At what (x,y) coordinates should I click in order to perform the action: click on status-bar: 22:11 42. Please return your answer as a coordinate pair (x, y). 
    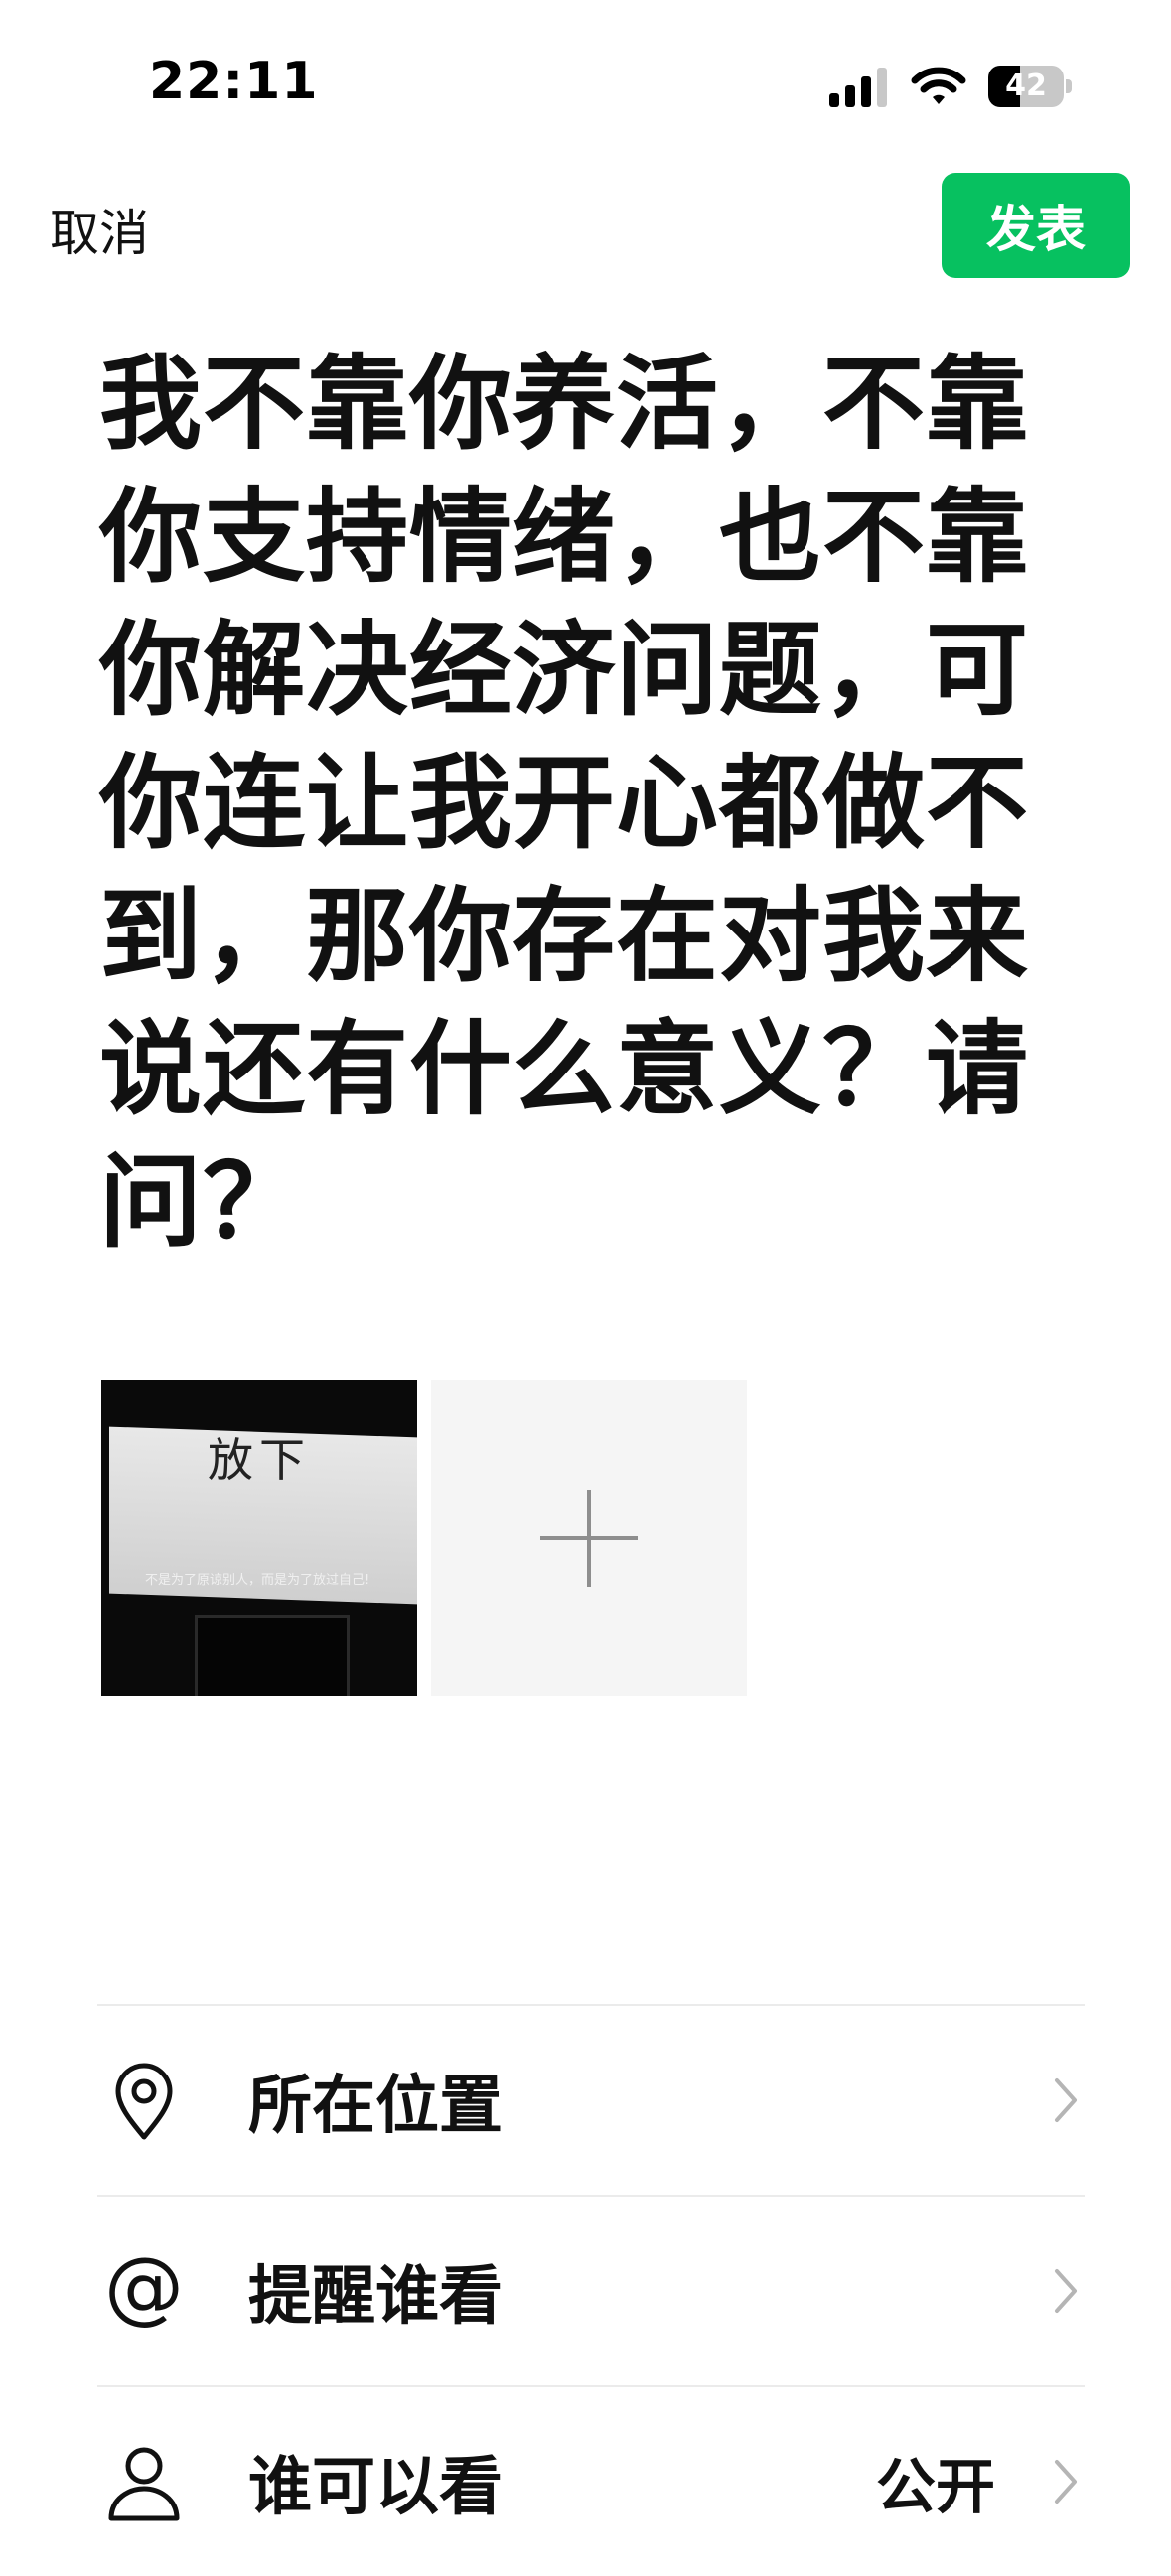
    Looking at the image, I should click on (585, 79).